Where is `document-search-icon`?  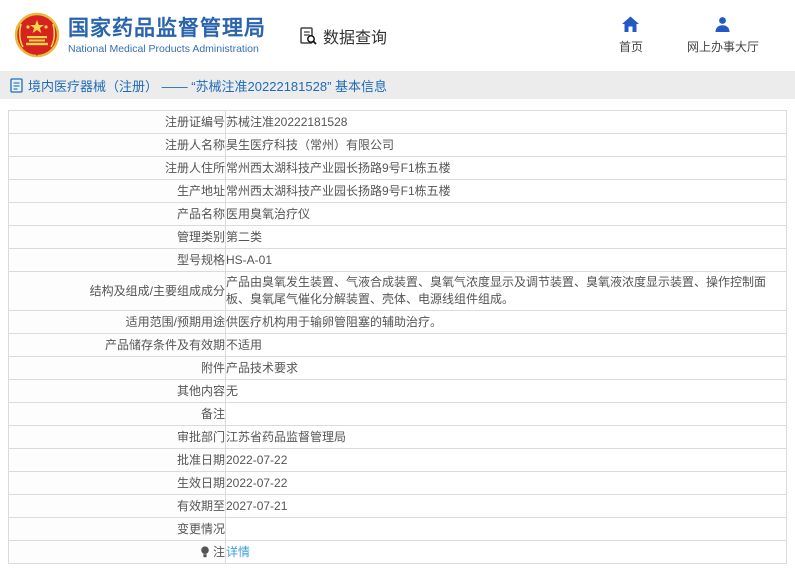 document-search-icon is located at coordinates (308, 35).